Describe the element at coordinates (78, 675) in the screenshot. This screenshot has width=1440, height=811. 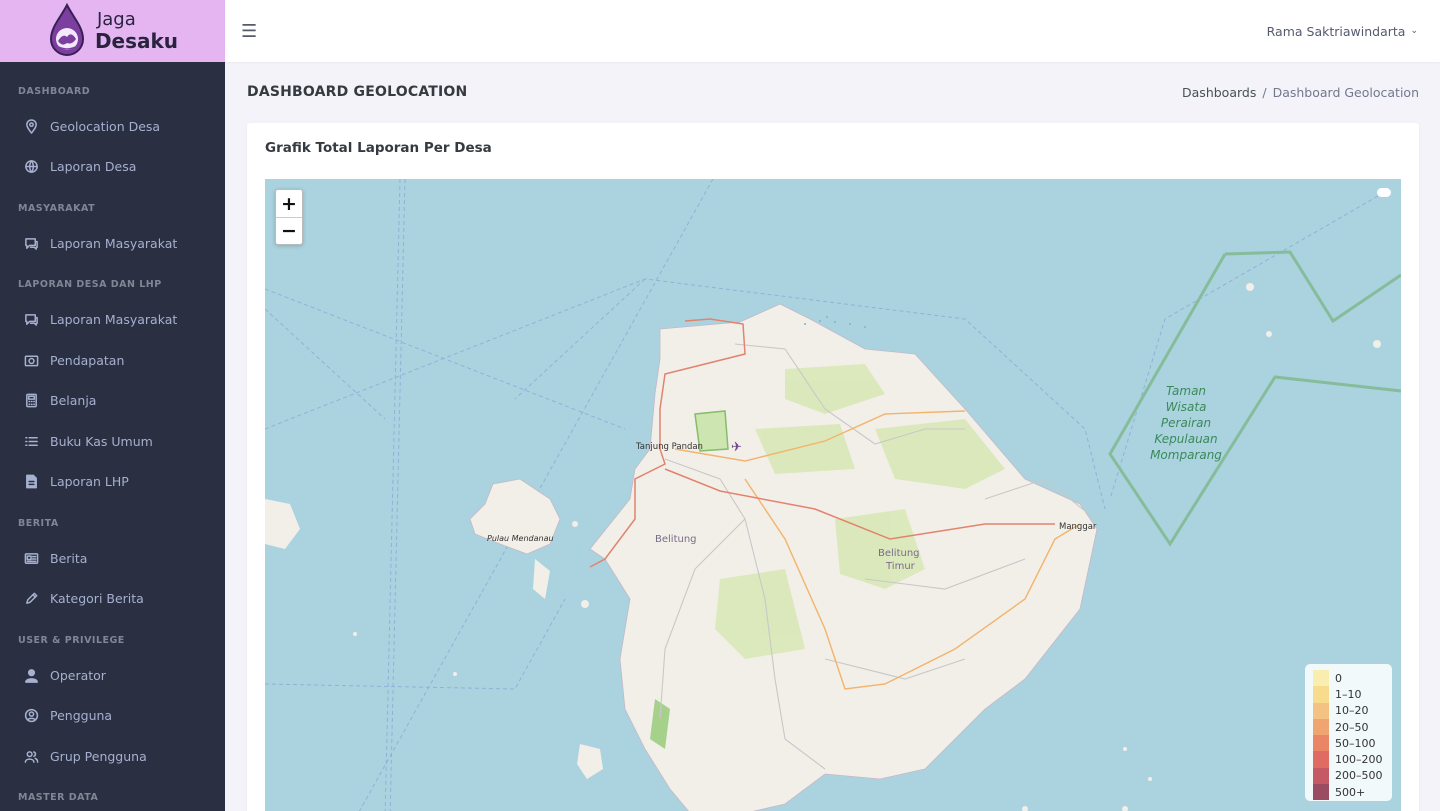
I see `sidebar-item-label: Operator` at that location.